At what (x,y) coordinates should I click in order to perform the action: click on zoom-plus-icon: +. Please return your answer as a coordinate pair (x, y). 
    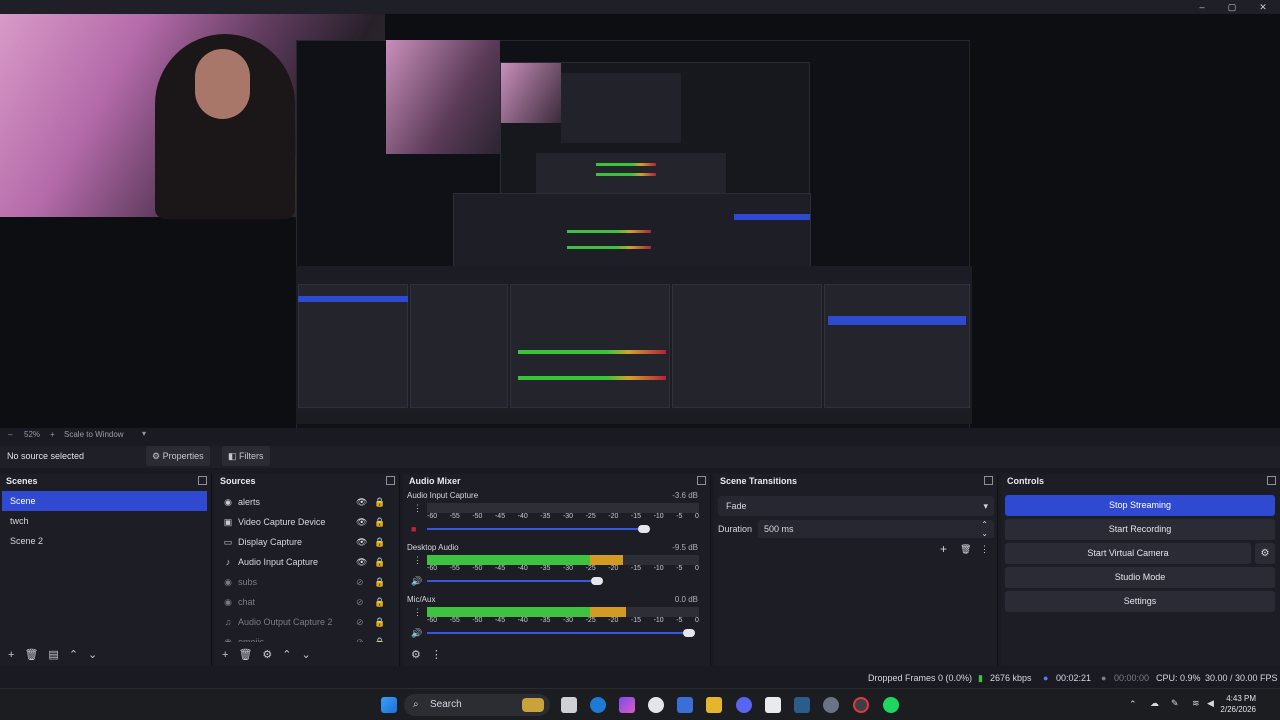
    Looking at the image, I should click on (52, 434).